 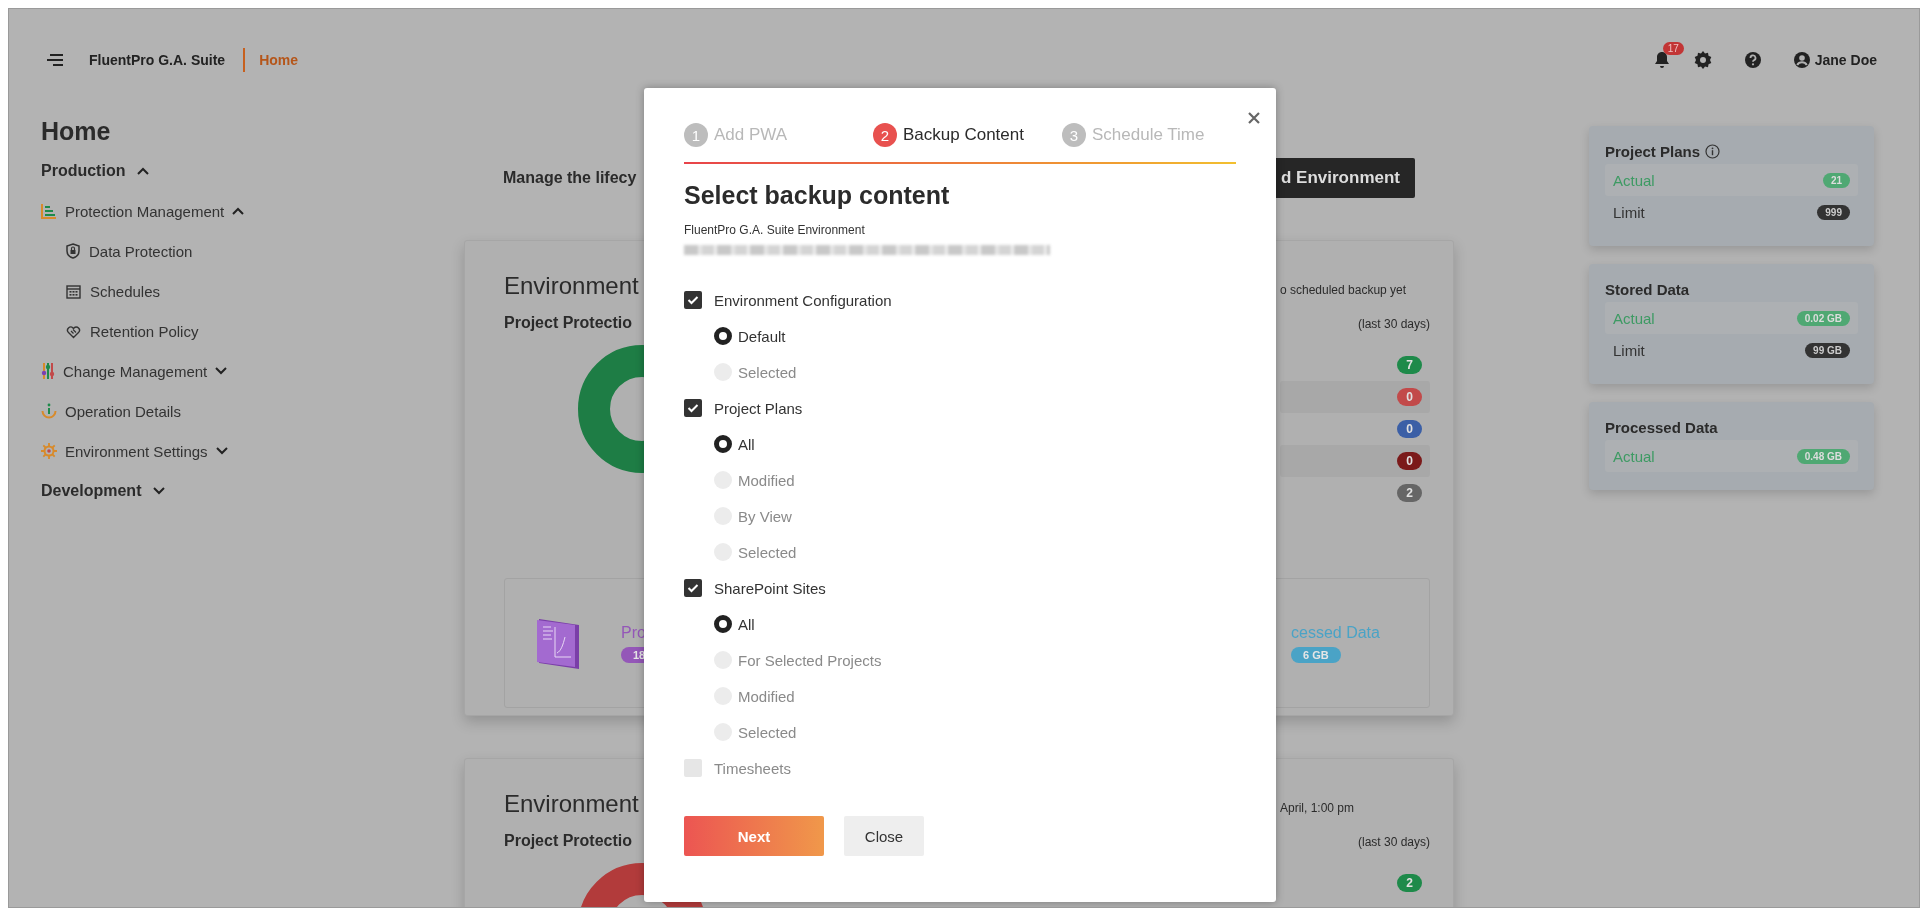 What do you see at coordinates (1673, 48) in the screenshot?
I see `notification-badge: 17` at bounding box center [1673, 48].